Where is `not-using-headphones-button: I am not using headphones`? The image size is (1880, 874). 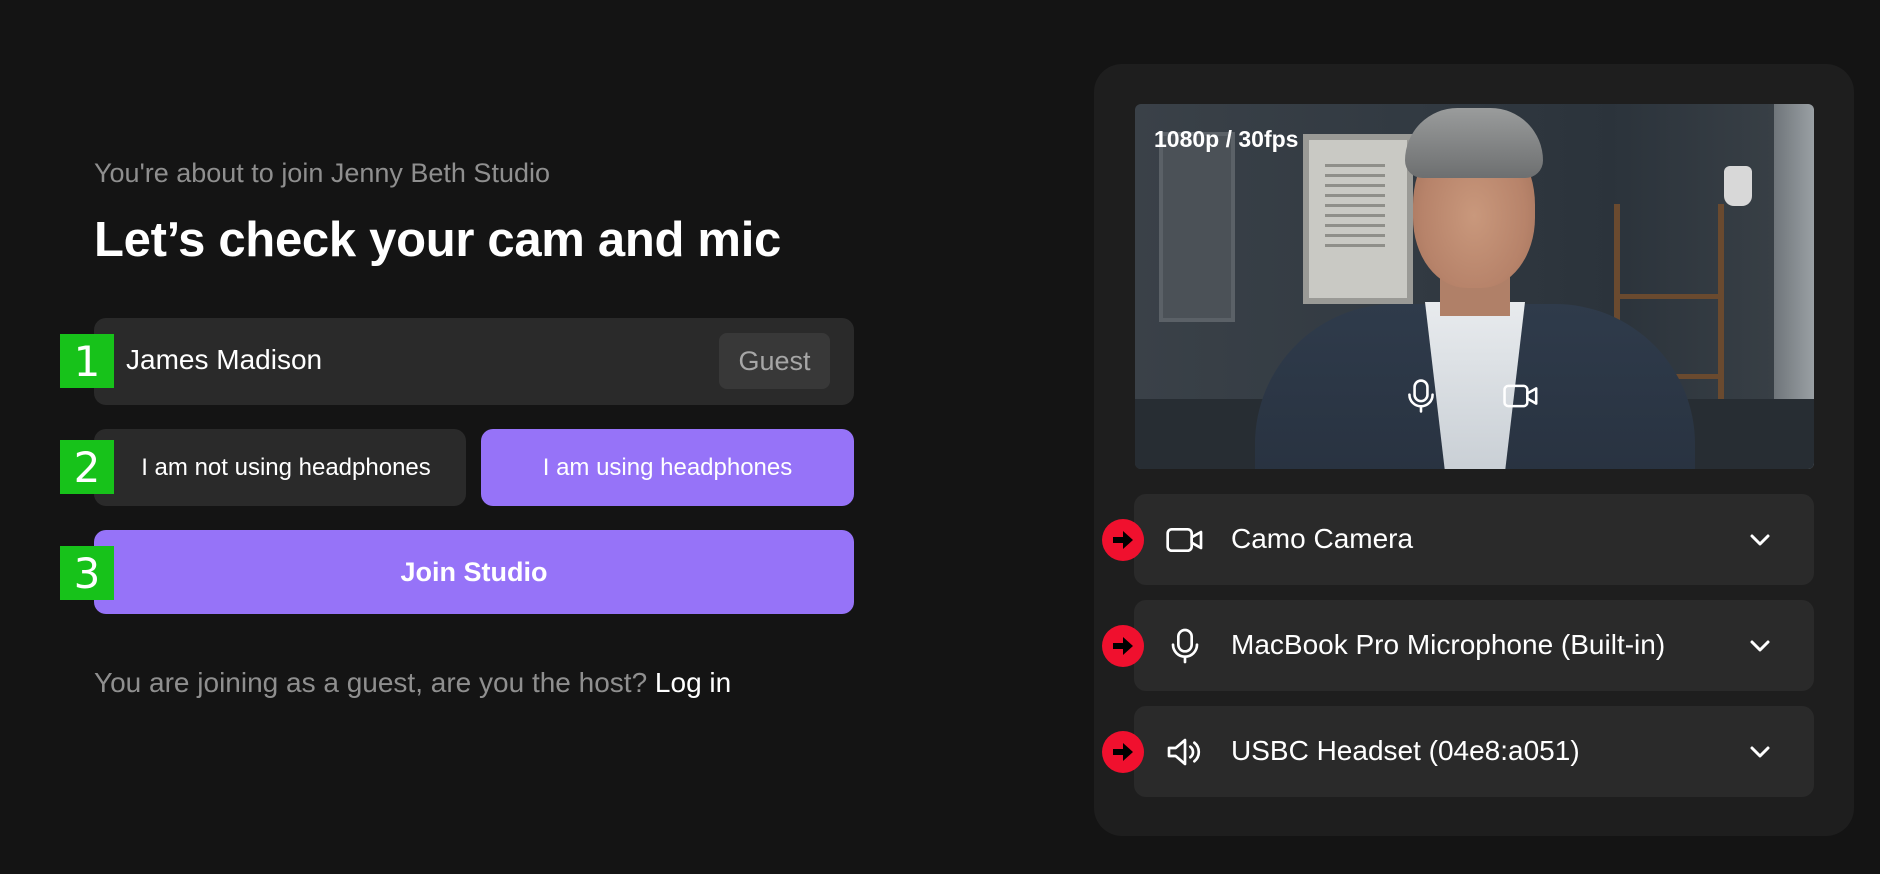 not-using-headphones-button: I am not using headphones is located at coordinates (280, 467).